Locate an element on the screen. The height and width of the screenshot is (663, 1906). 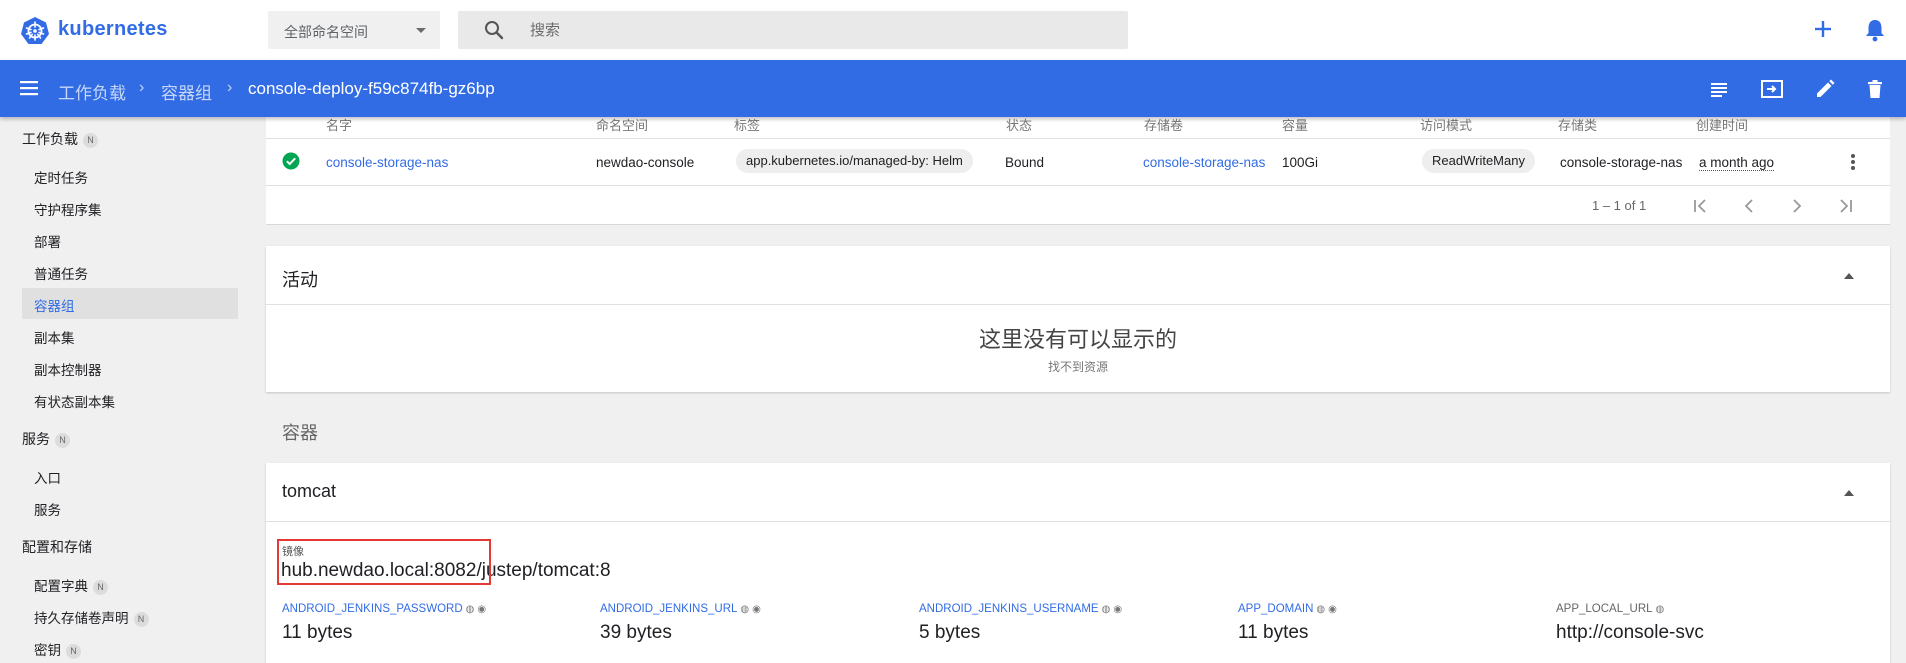
header-access-mode: 访问模式 is located at coordinates (1446, 125).